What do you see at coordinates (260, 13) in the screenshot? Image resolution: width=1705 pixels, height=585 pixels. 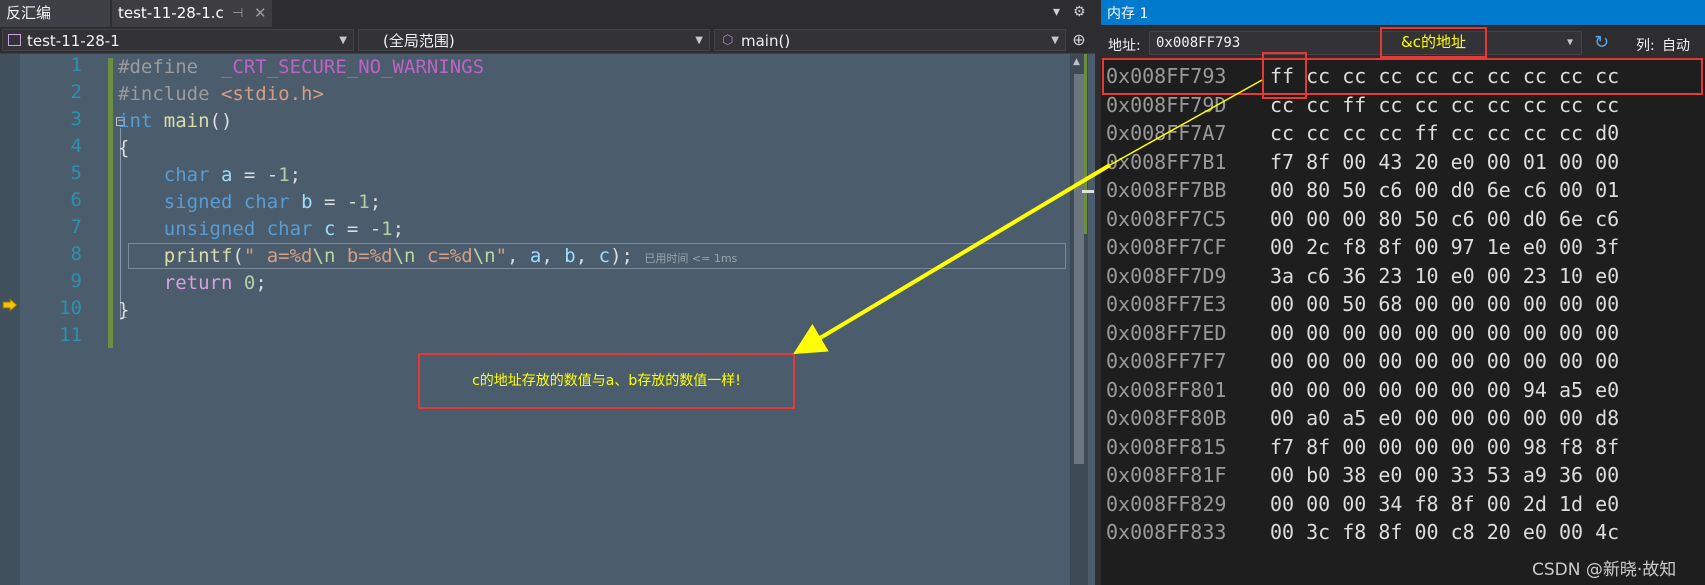 I see `close-icon: ✕` at bounding box center [260, 13].